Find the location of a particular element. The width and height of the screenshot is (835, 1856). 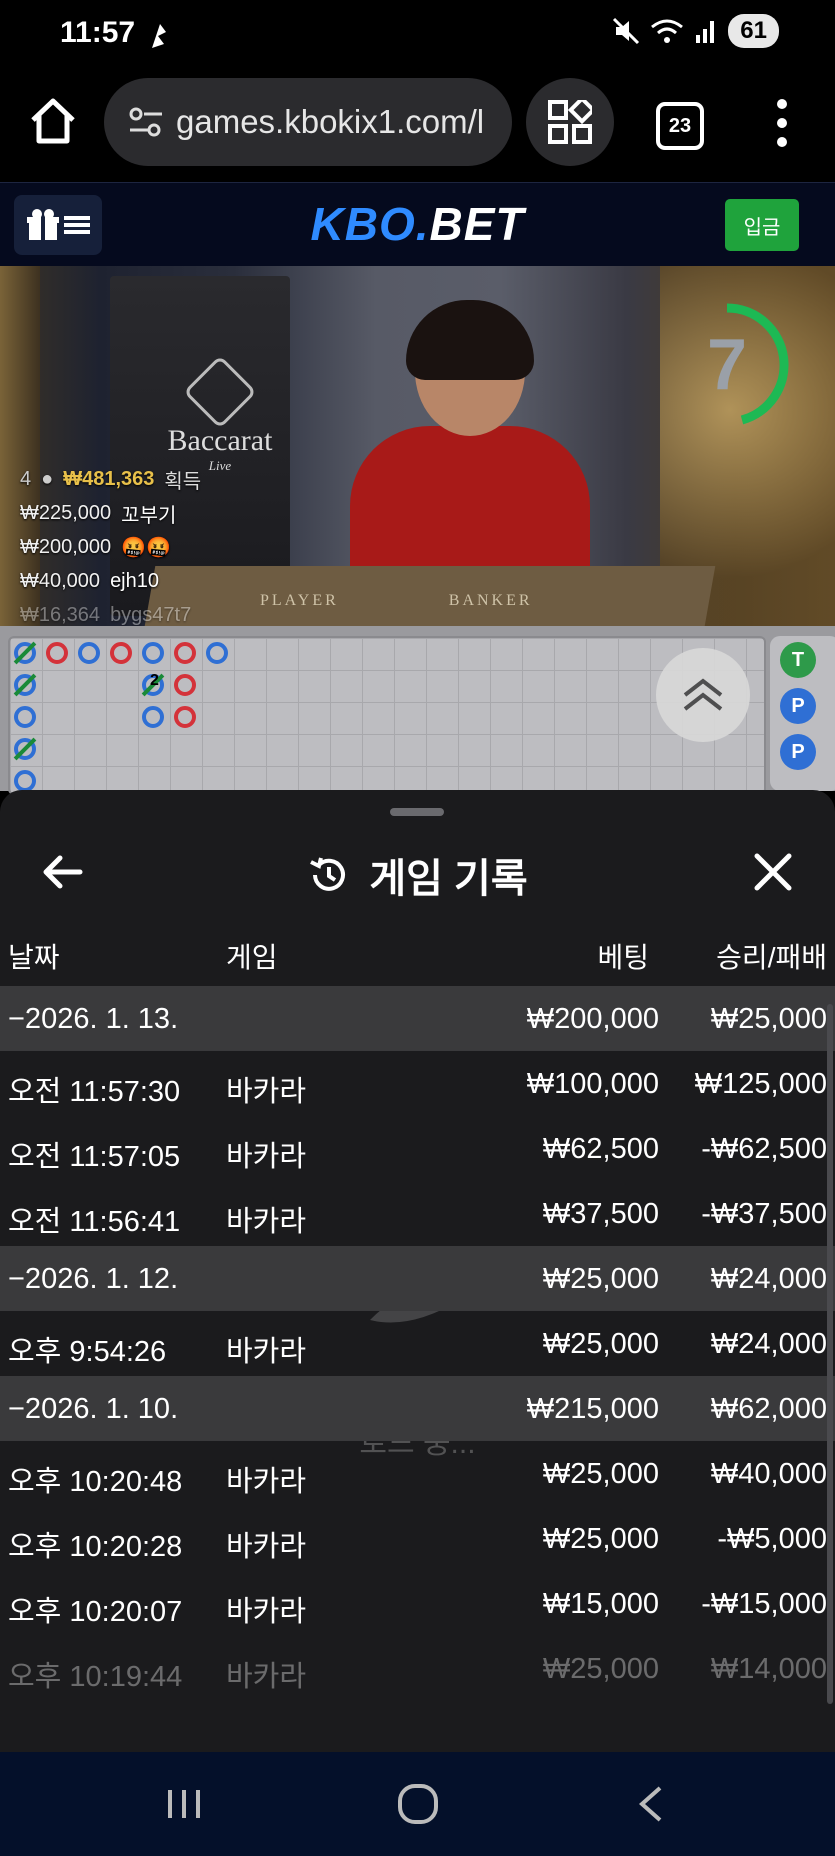

history-row: 오후 10:20:07 바카라 ₩15,000 -₩15,000 is located at coordinates (417, 1603).